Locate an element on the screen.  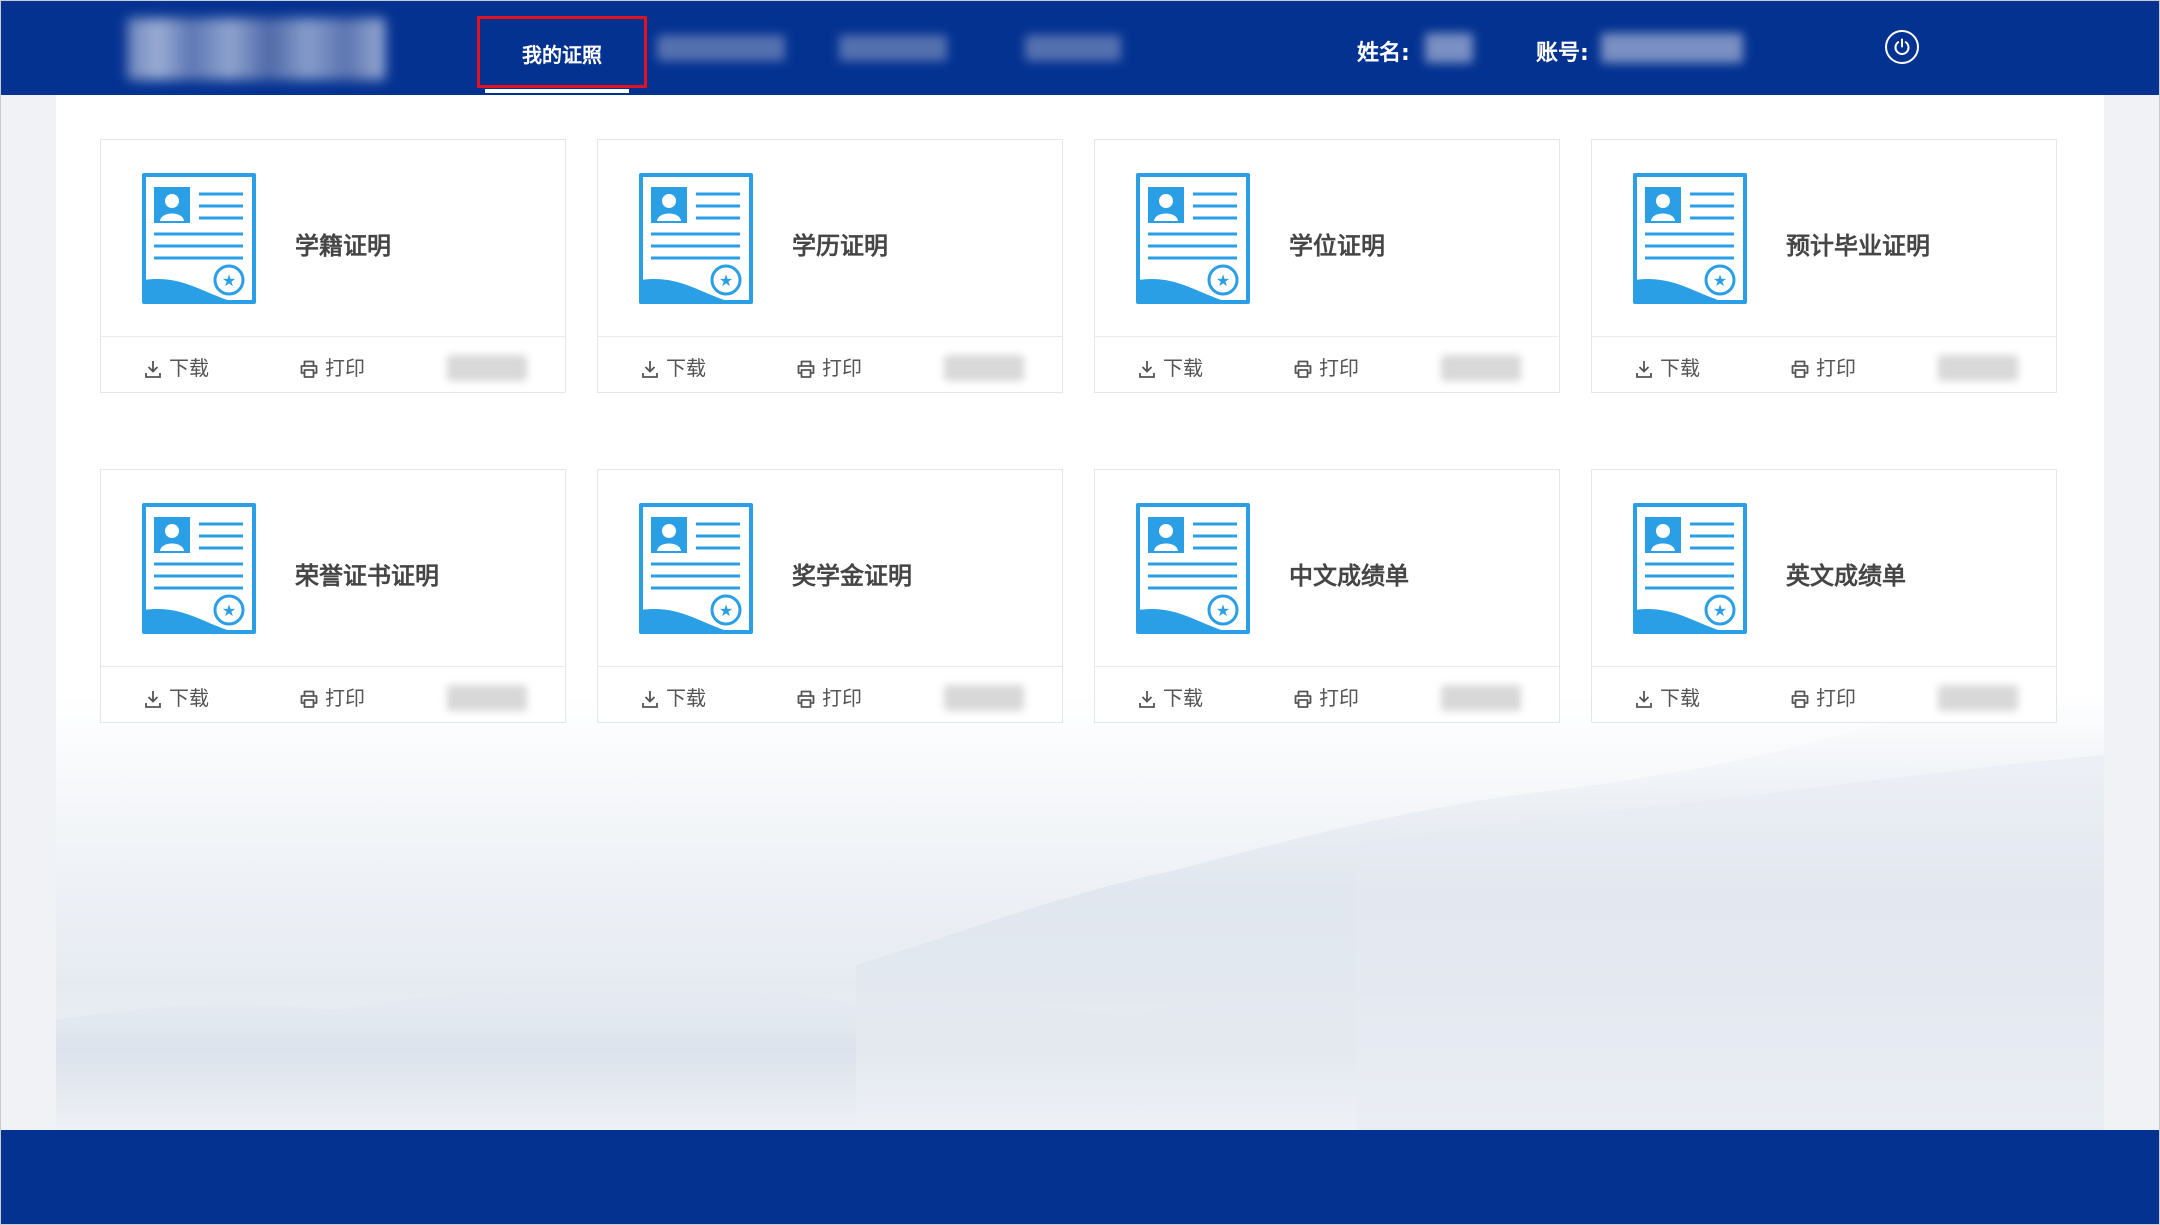
name-label: 姓名: is located at coordinates (1383, 53).